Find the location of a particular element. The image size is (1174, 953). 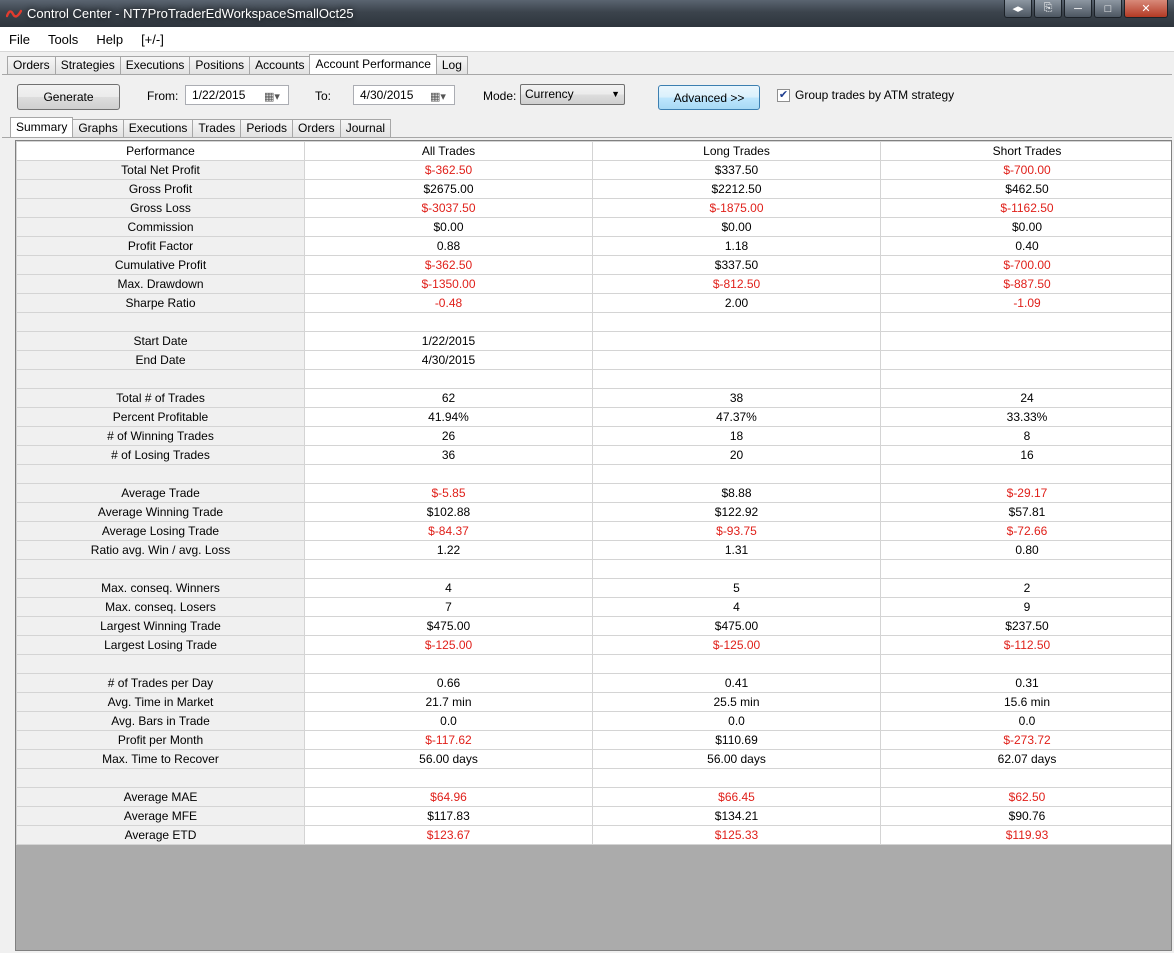

column-header-performance: Performance is located at coordinates (160, 151).